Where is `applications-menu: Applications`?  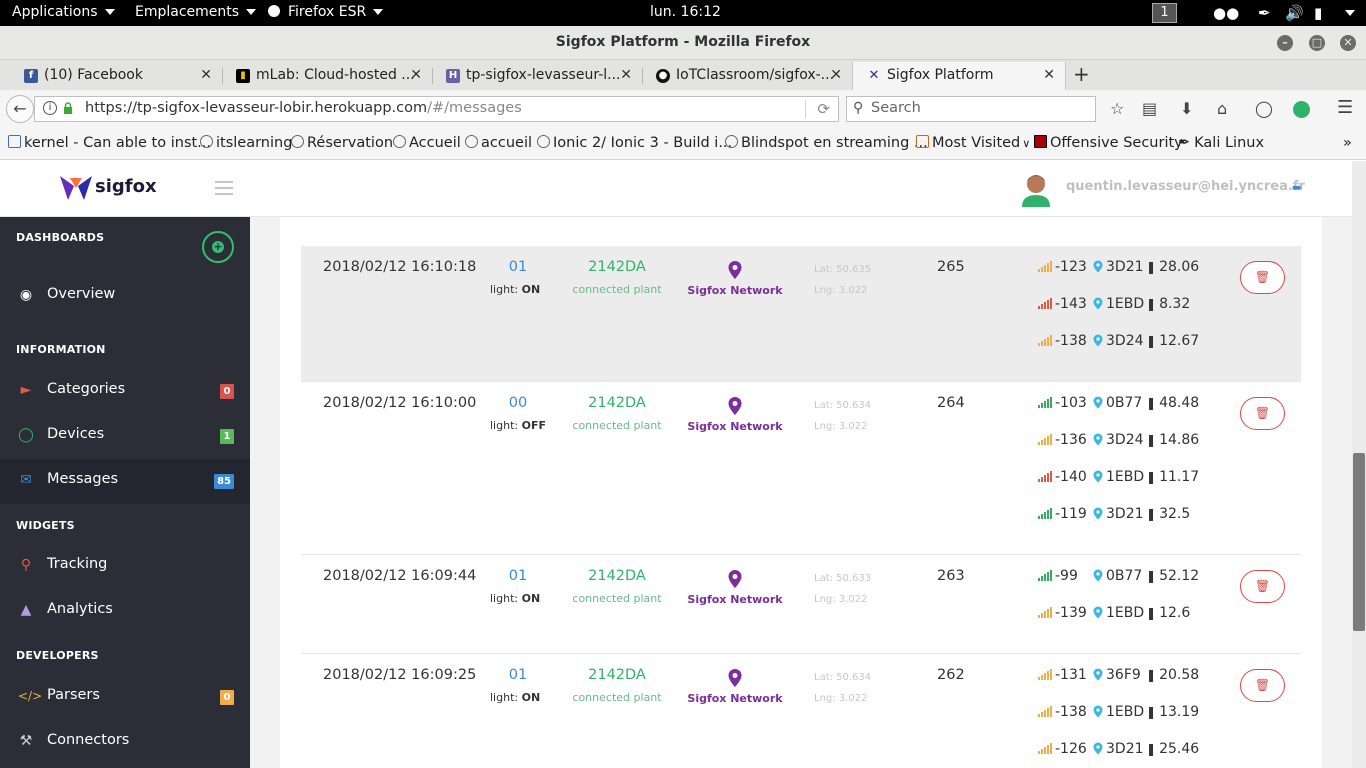 applications-menu: Applications is located at coordinates (63, 12).